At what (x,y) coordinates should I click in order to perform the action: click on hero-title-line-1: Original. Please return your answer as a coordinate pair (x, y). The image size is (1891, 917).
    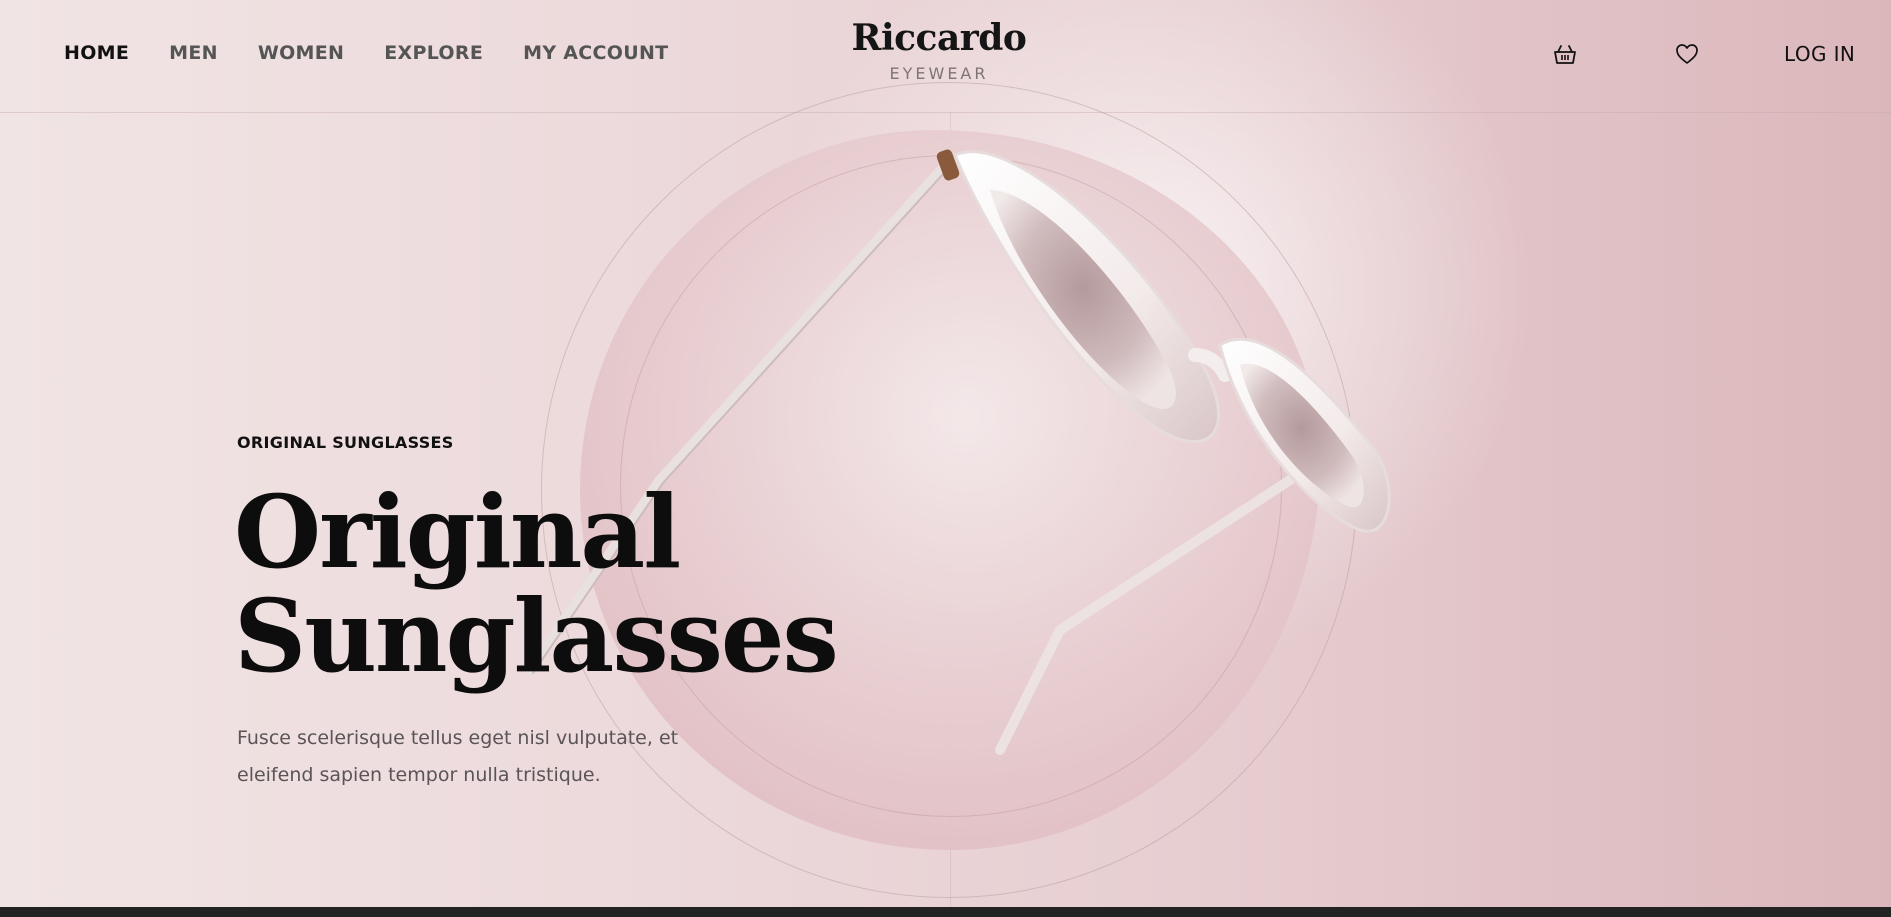
    Looking at the image, I should click on (457, 532).